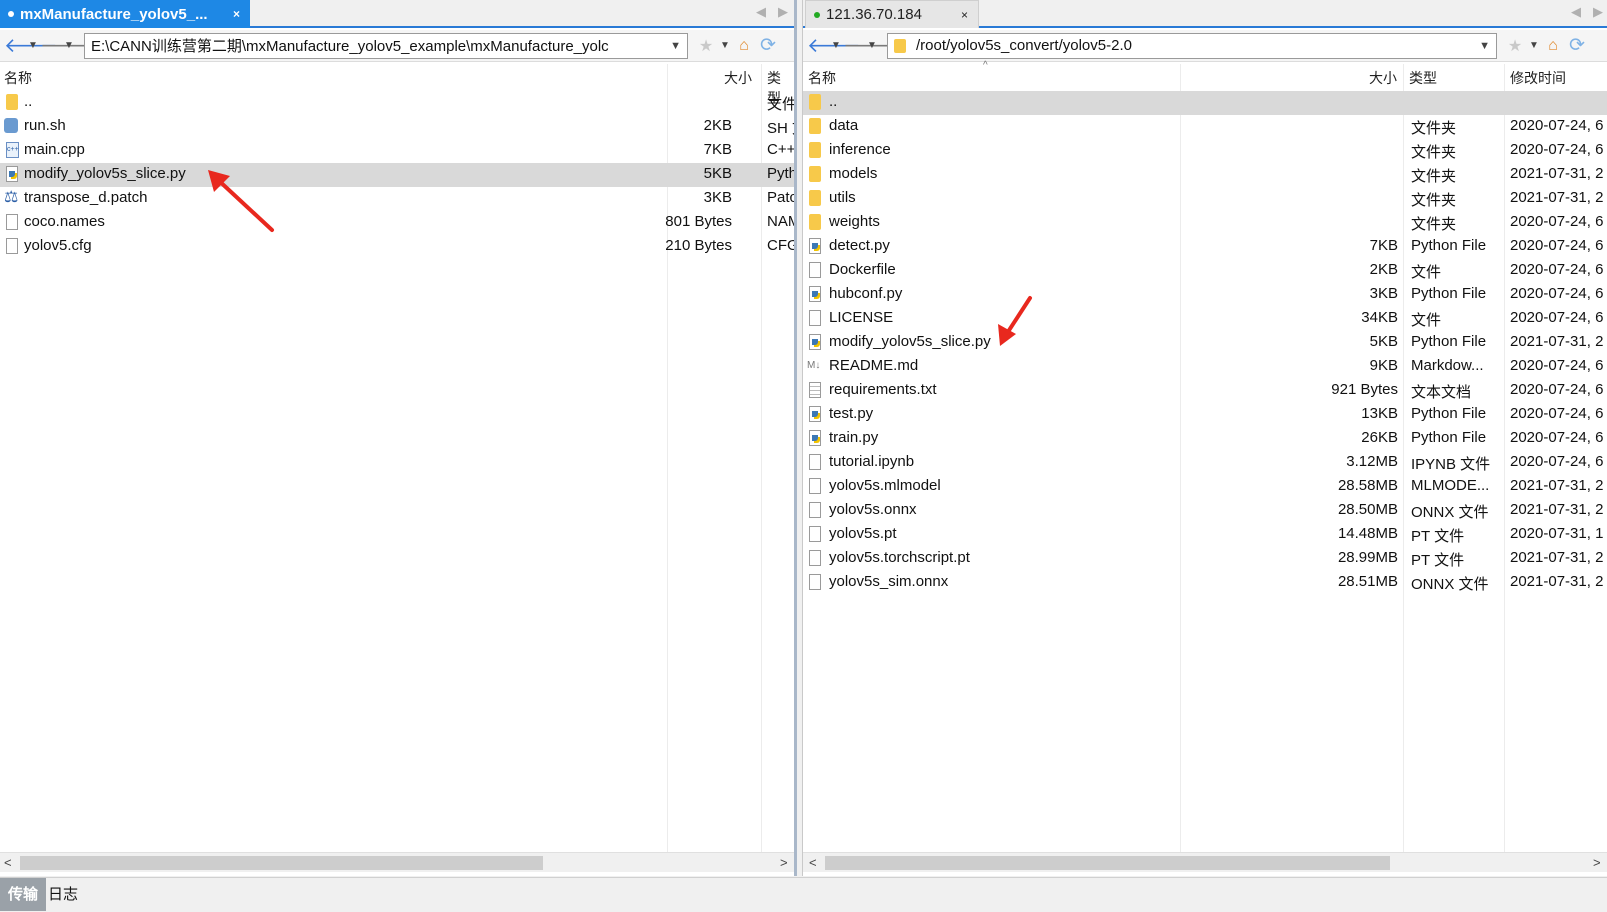 Image resolution: width=1607 pixels, height=912 pixels. What do you see at coordinates (397, 151) in the screenshot?
I see `file-row: c++ main.cpp 7KB C++` at bounding box center [397, 151].